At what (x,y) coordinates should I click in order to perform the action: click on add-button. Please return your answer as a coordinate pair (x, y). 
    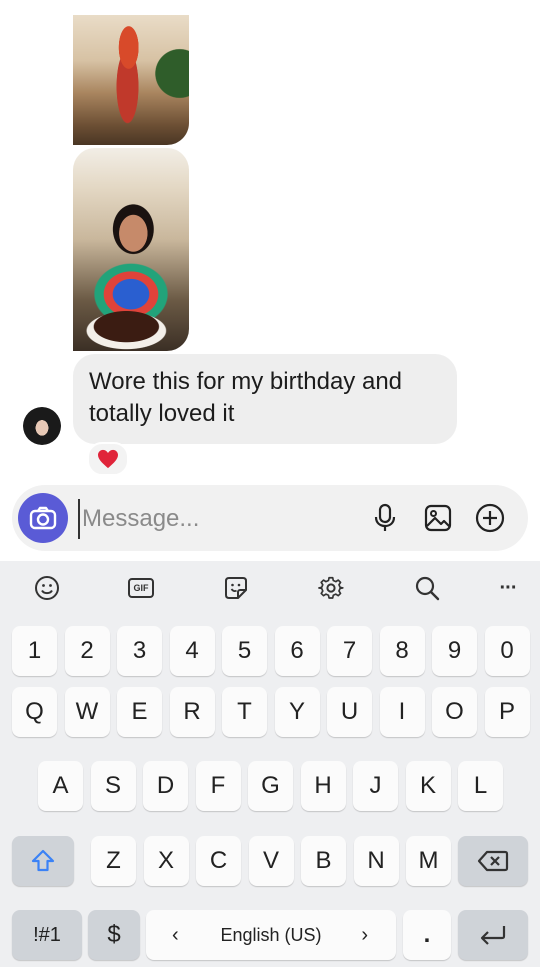
    Looking at the image, I should click on (490, 518).